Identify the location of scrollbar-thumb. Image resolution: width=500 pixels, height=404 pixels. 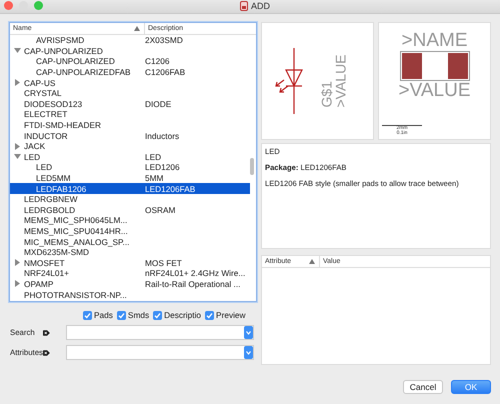
(252, 166).